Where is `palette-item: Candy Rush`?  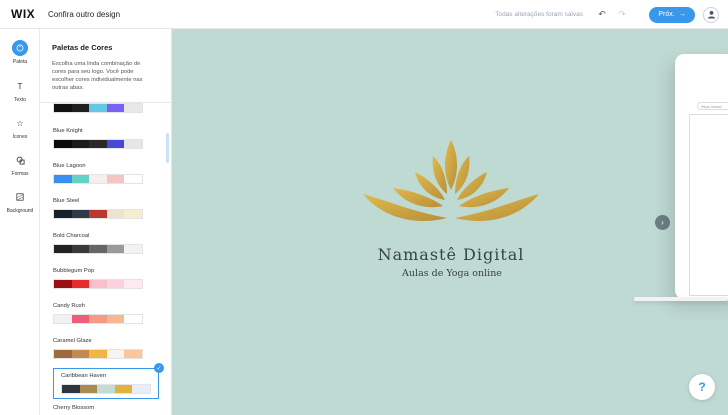
palette-item: Candy Rush is located at coordinates (106, 313).